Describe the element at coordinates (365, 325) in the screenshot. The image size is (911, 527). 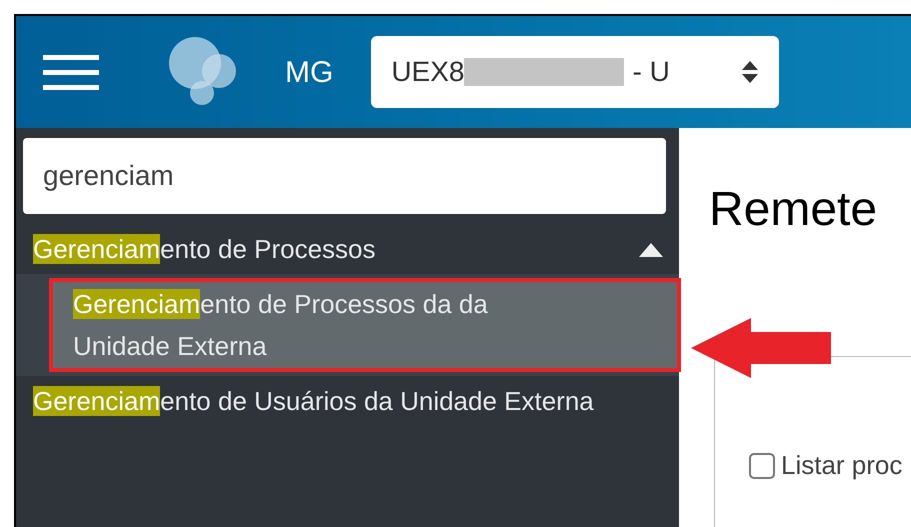
I see `submenu-item: Gerenciamento de Processos da da Unidade Externa` at that location.